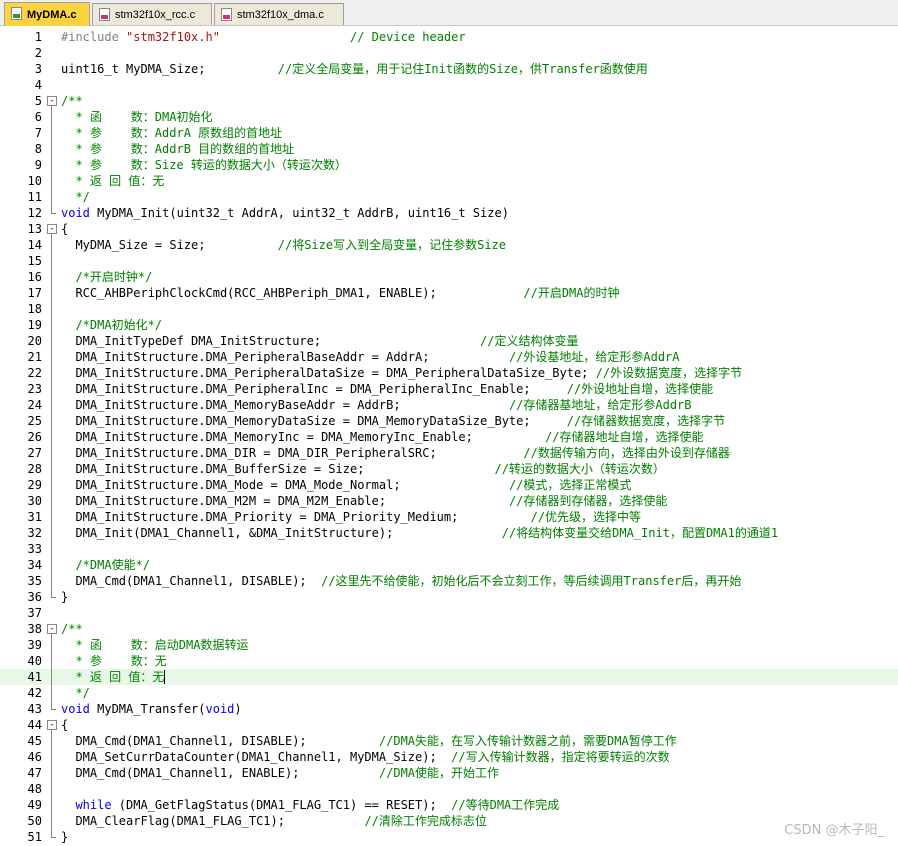 The image size is (898, 846). I want to click on code-line: 38-/**, so click(449, 629).